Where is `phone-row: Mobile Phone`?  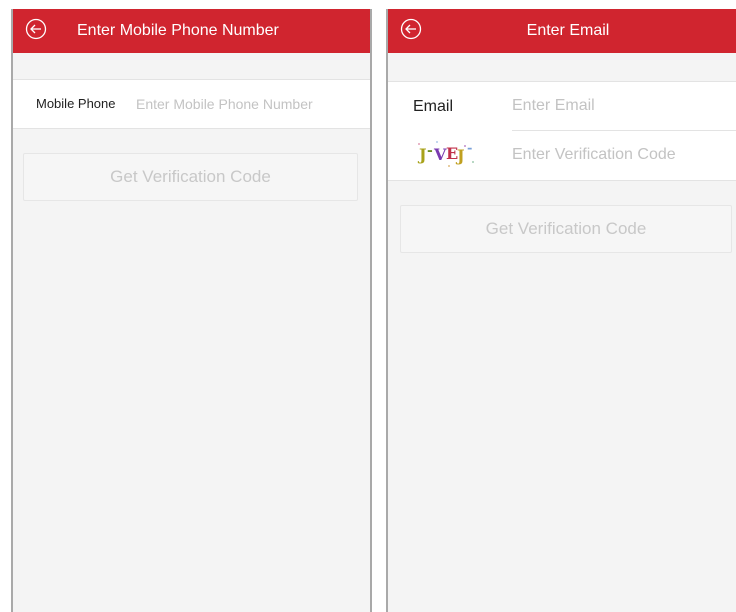
phone-row: Mobile Phone is located at coordinates (191, 104).